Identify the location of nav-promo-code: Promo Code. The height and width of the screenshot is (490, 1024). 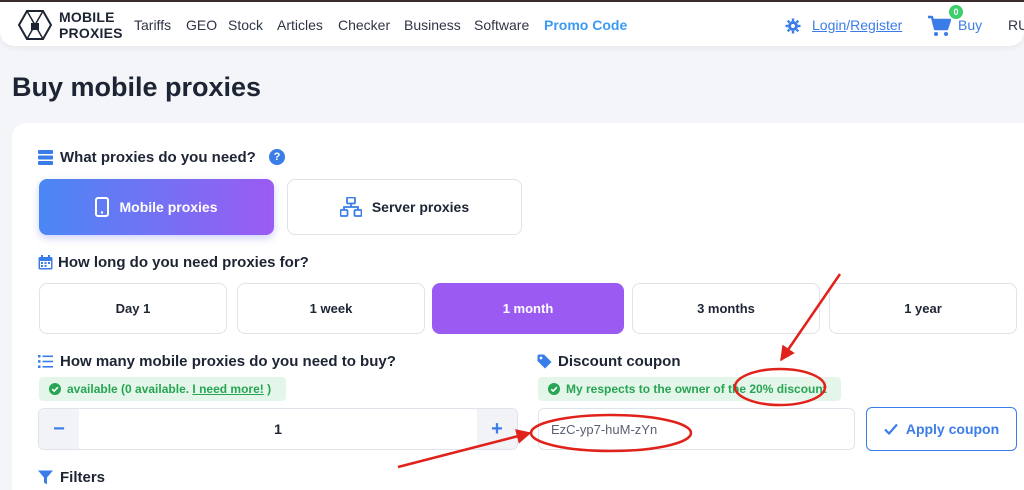
(585, 25).